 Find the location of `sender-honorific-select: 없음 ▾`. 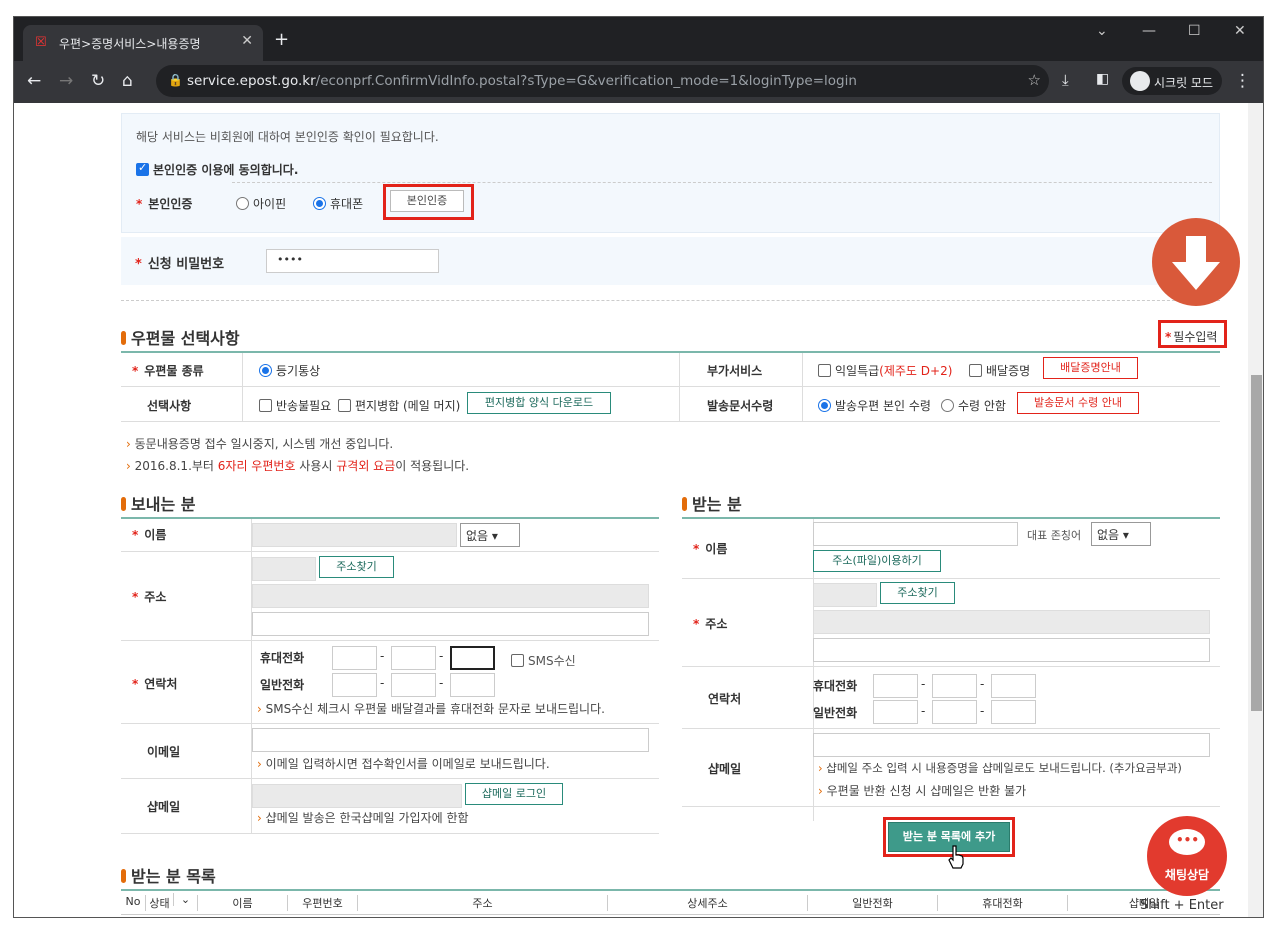

sender-honorific-select: 없음 ▾ is located at coordinates (490, 535).